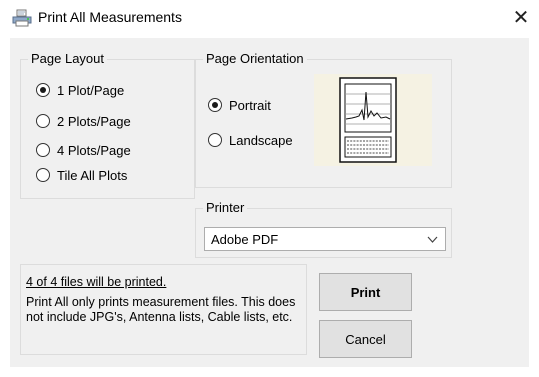  I want to click on radio-label: 2 Plots/Page, so click(94, 121).